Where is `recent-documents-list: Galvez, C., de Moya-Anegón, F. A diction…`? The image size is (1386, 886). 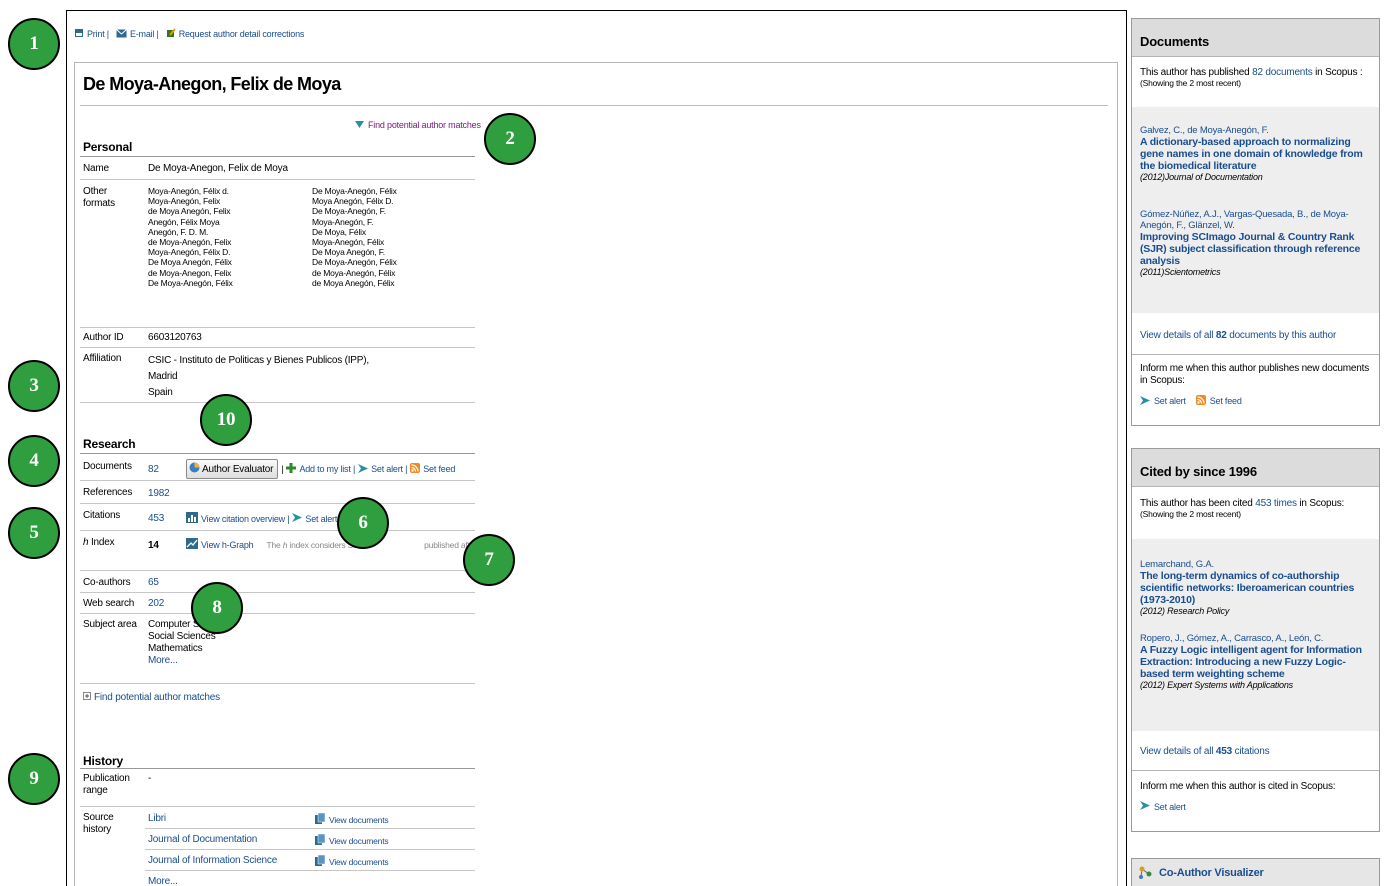
recent-documents-list: Galvez, C., de Moya-Anegón, F. A diction… is located at coordinates (1255, 210).